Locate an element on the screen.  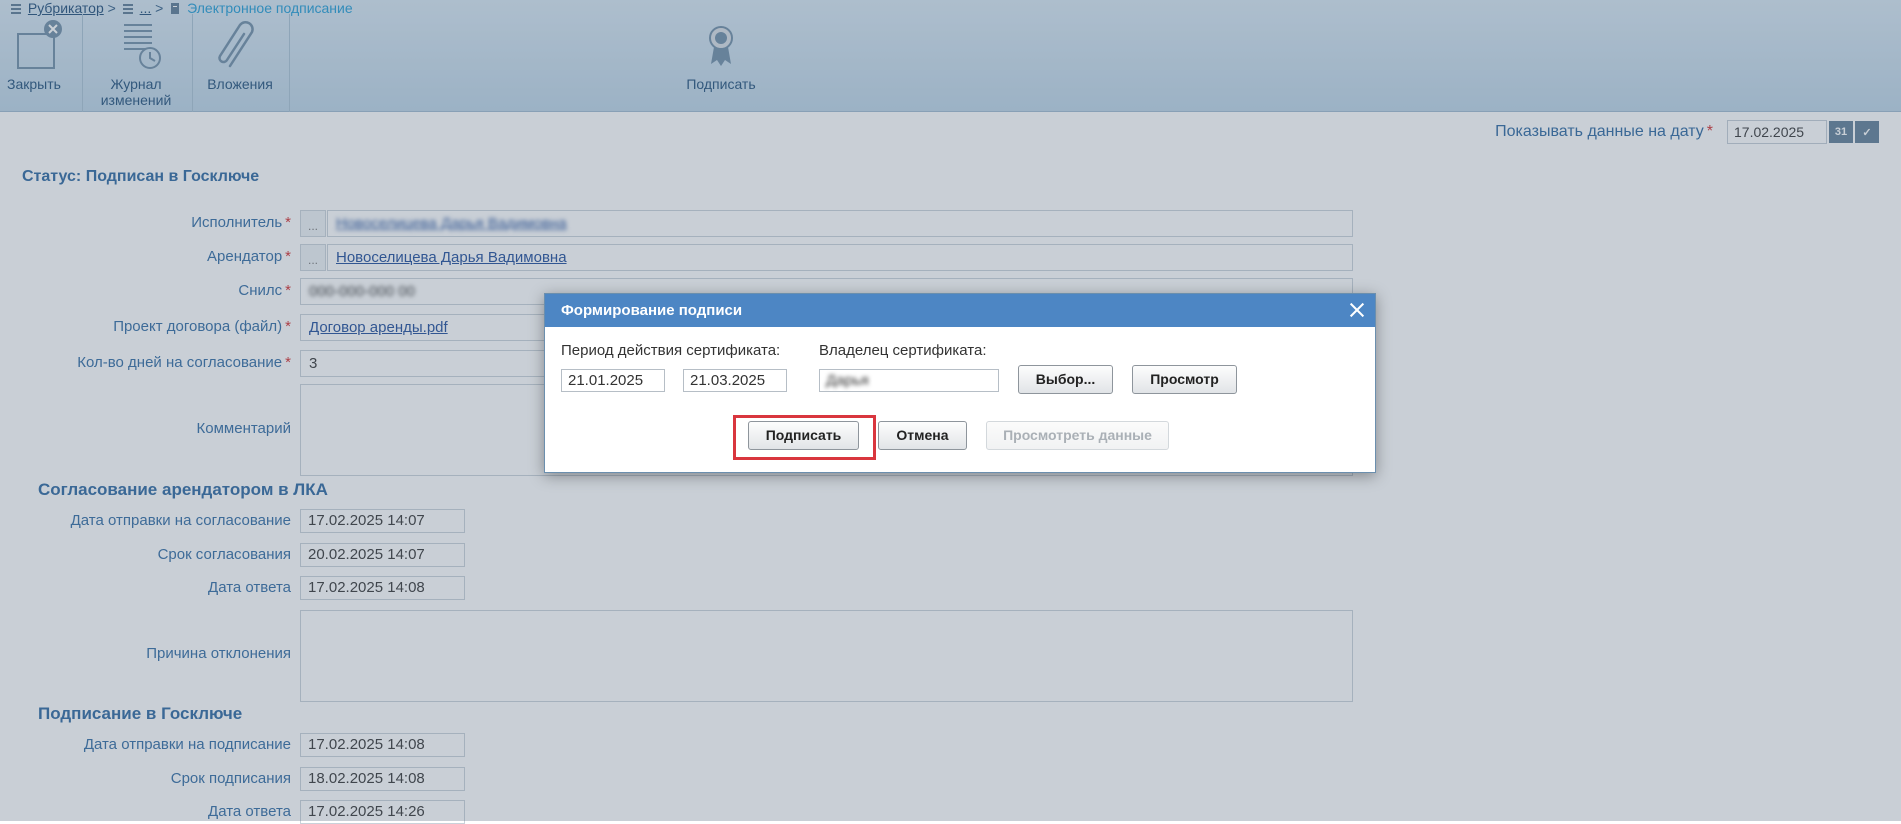
date-to-input: 21.03.2025 is located at coordinates (735, 380).